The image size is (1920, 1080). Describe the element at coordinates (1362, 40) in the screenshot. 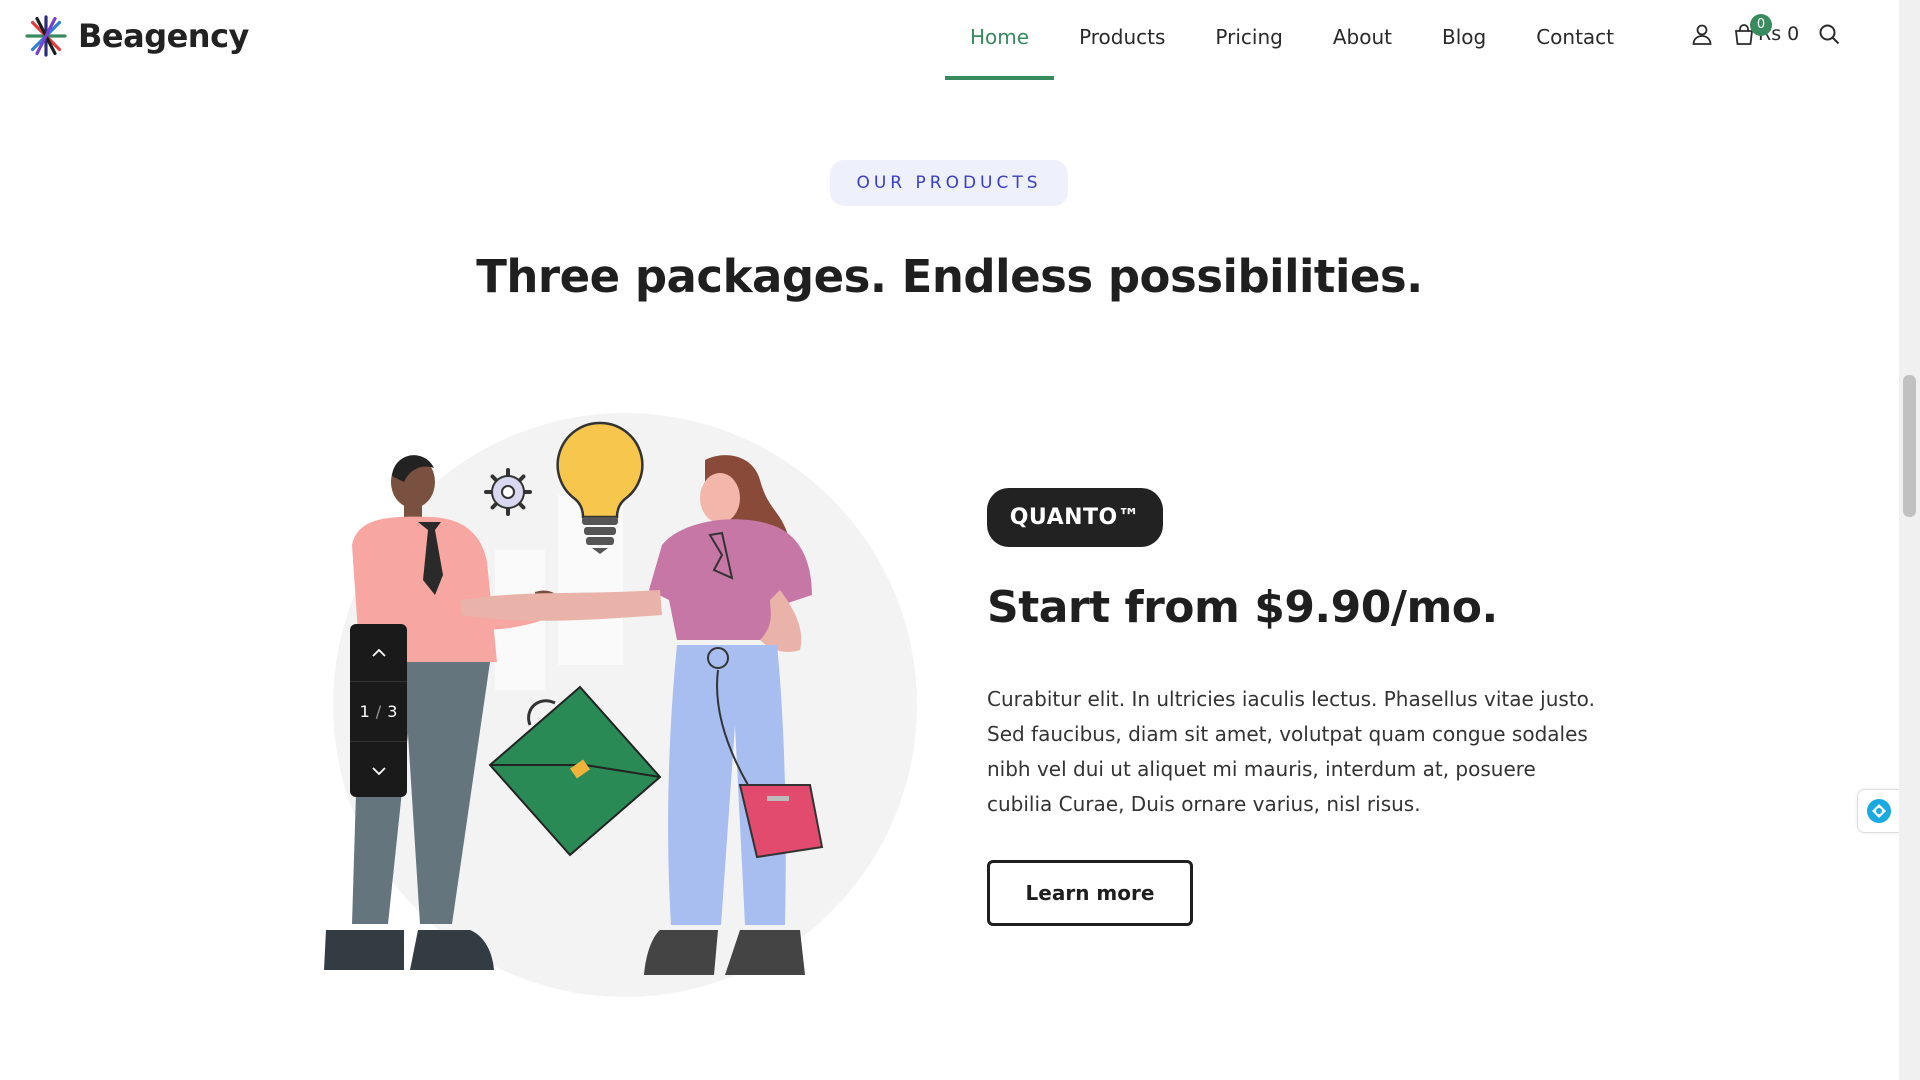

I see `nav-item-about: About` at that location.